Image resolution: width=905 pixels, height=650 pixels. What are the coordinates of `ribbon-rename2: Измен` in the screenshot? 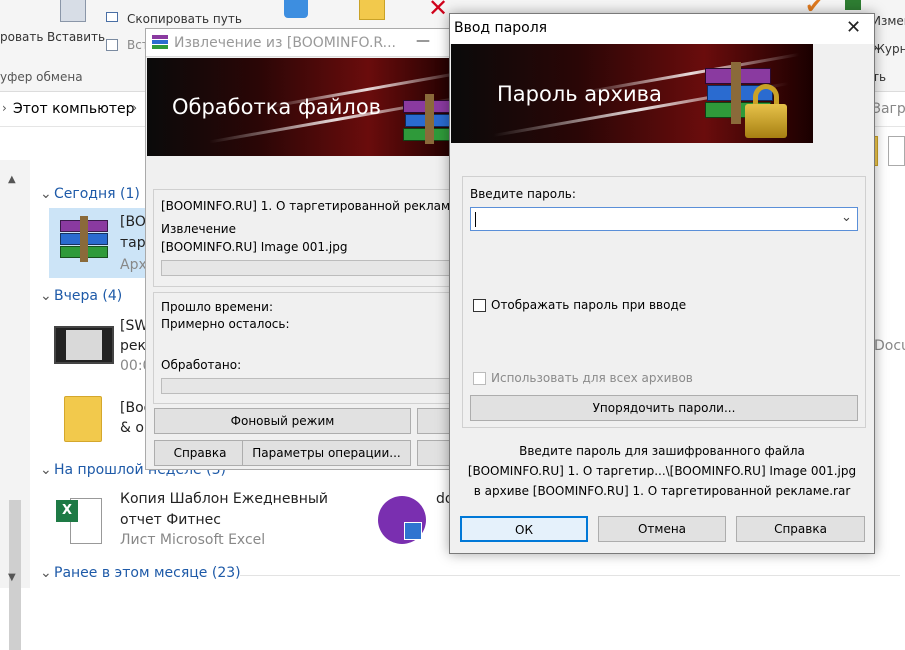 It's located at (888, 21).